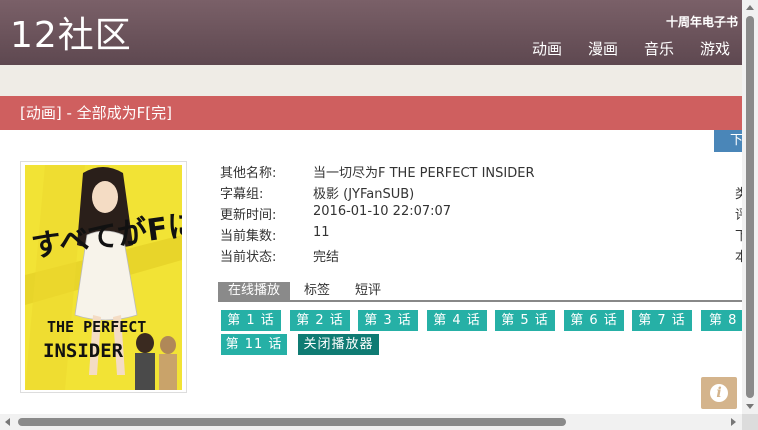 Image resolution: width=758 pixels, height=430 pixels. Describe the element at coordinates (480, 292) in the screenshot. I see `content-tabs: 在线播放 标签 短评` at that location.